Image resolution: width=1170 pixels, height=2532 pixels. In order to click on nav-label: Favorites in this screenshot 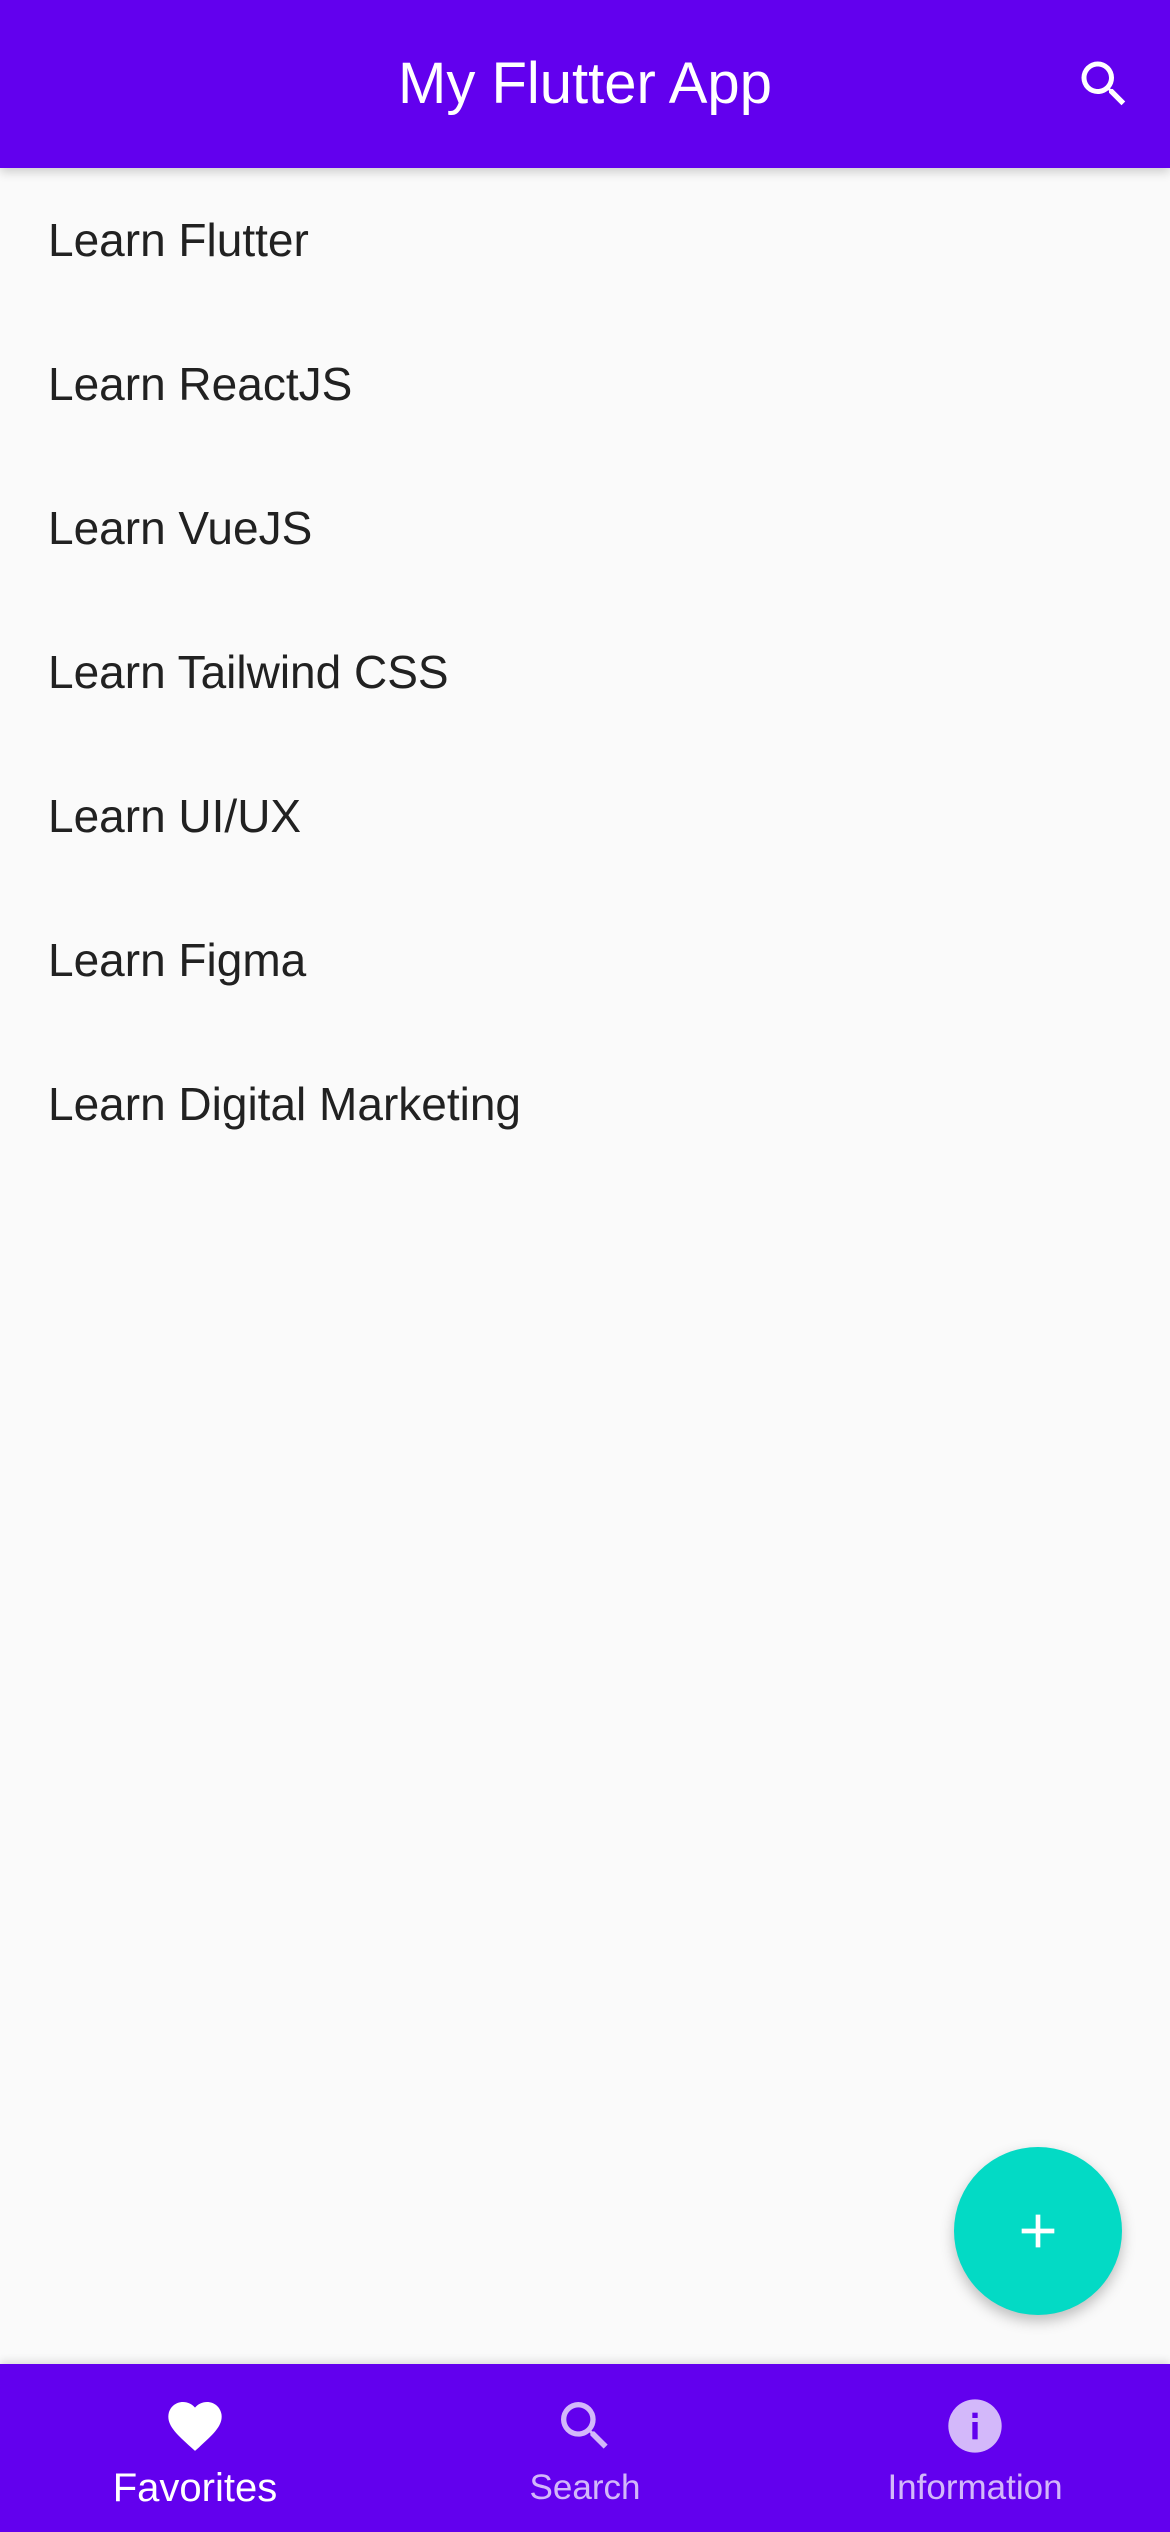, I will do `click(195, 2488)`.